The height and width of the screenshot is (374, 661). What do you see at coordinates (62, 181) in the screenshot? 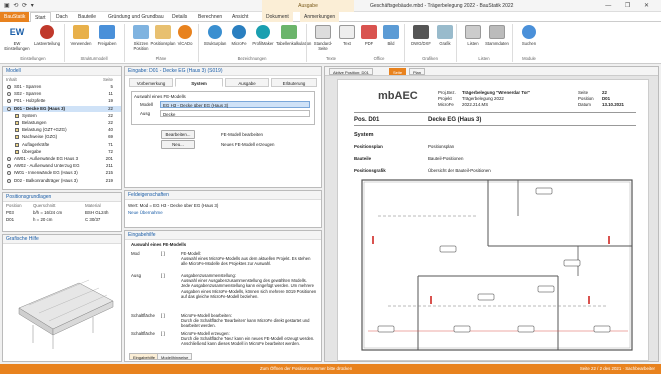
I see `tree-item: D02 - Balkonrandträger (Haus 3) 219` at bounding box center [62, 181].